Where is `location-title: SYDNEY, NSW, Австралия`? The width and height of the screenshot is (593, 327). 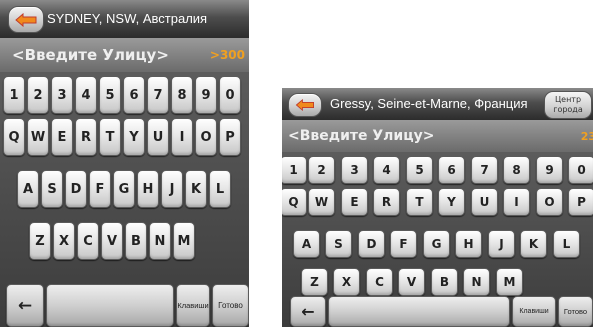 location-title: SYDNEY, NSW, Австралия is located at coordinates (127, 18).